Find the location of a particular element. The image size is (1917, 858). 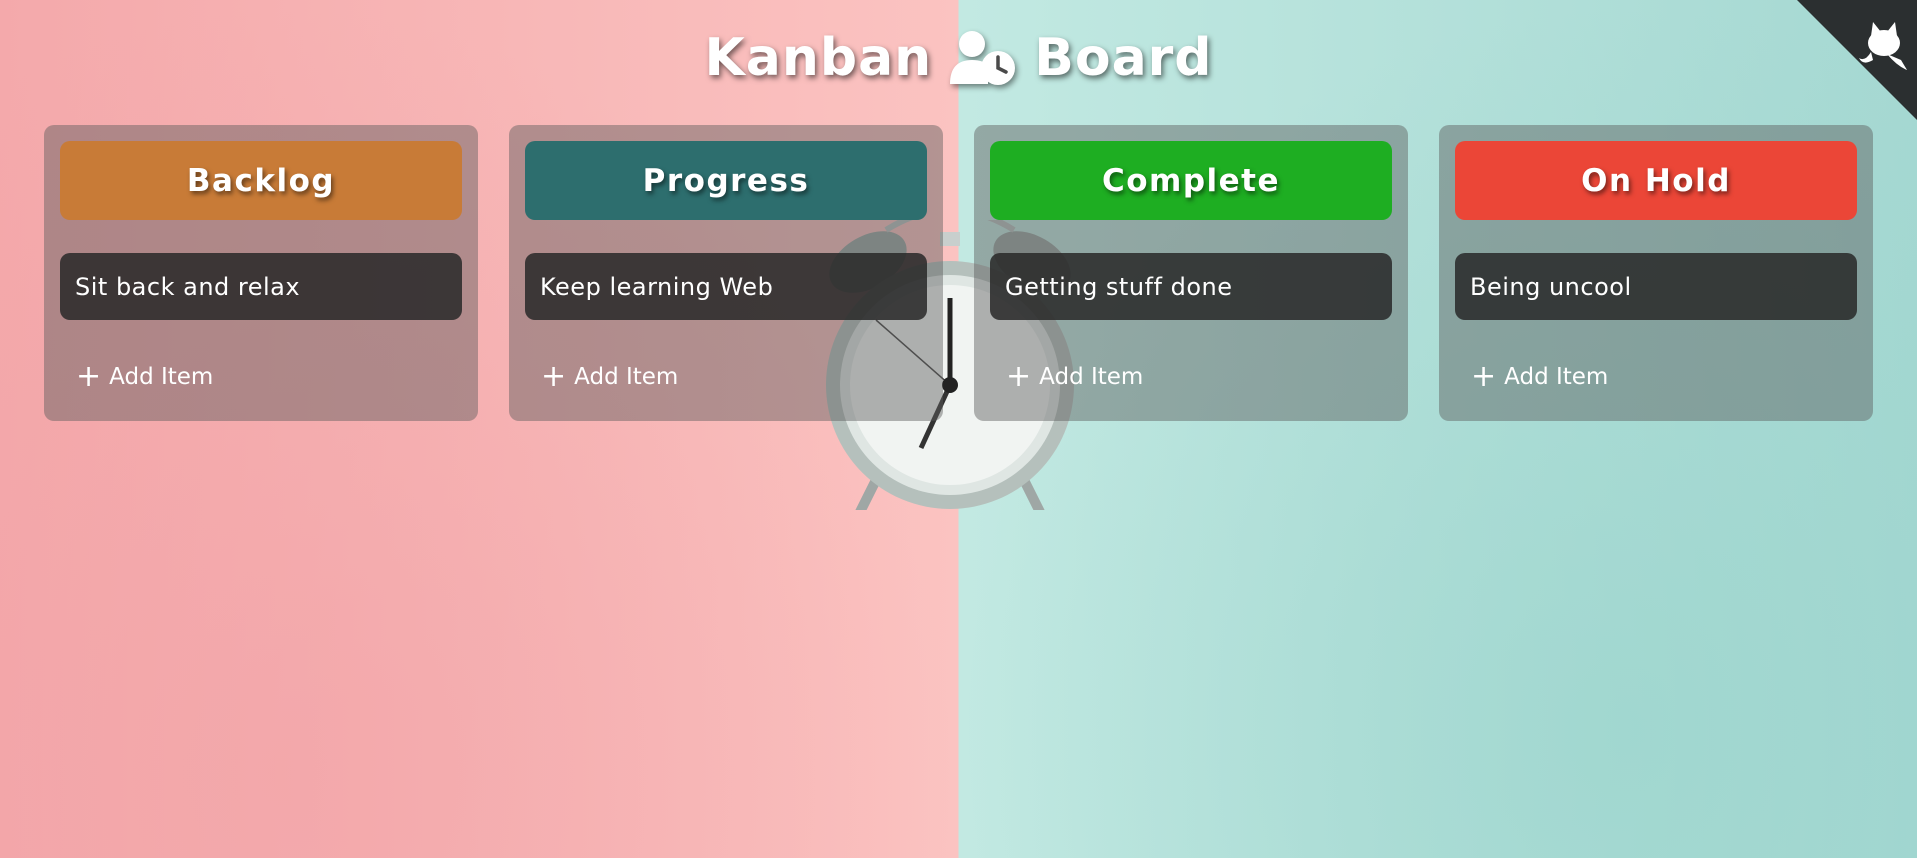

list-item: Keep learning Web is located at coordinates (726, 286).